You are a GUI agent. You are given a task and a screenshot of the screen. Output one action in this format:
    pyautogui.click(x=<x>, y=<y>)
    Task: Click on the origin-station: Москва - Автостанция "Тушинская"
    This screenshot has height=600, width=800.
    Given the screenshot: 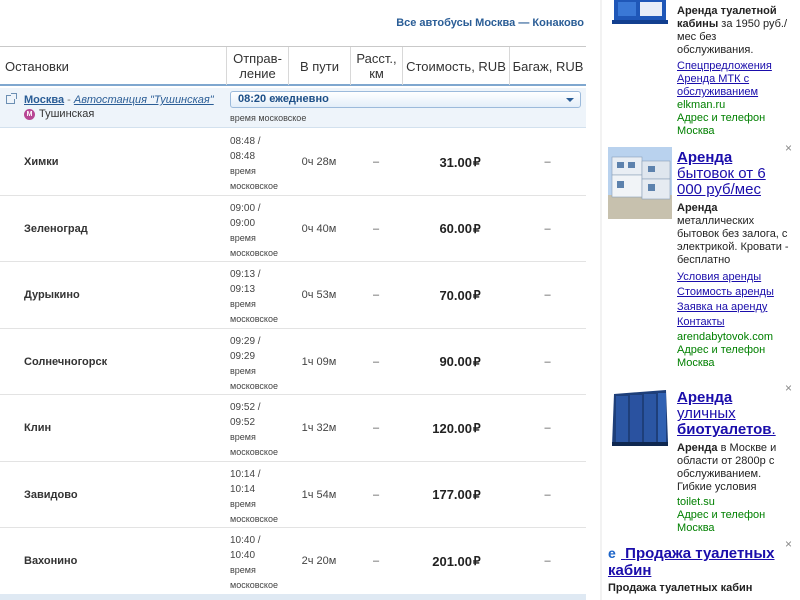 What is the action you would take?
    pyautogui.click(x=119, y=100)
    